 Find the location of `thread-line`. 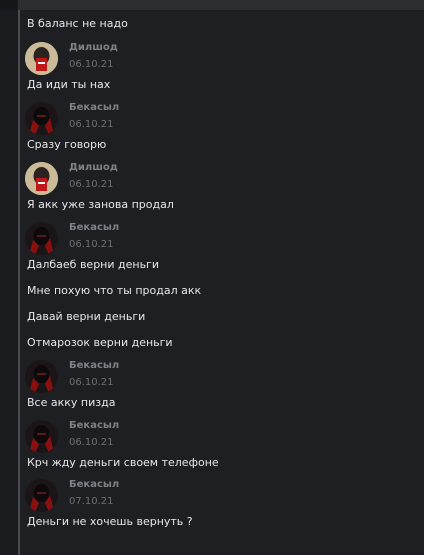

thread-line is located at coordinates (19, 282).